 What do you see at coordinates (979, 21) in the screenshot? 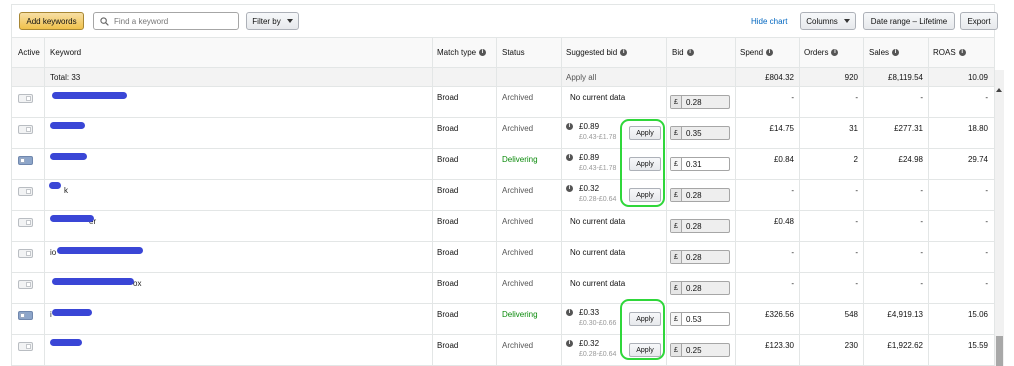
I see `export-button: Export` at bounding box center [979, 21].